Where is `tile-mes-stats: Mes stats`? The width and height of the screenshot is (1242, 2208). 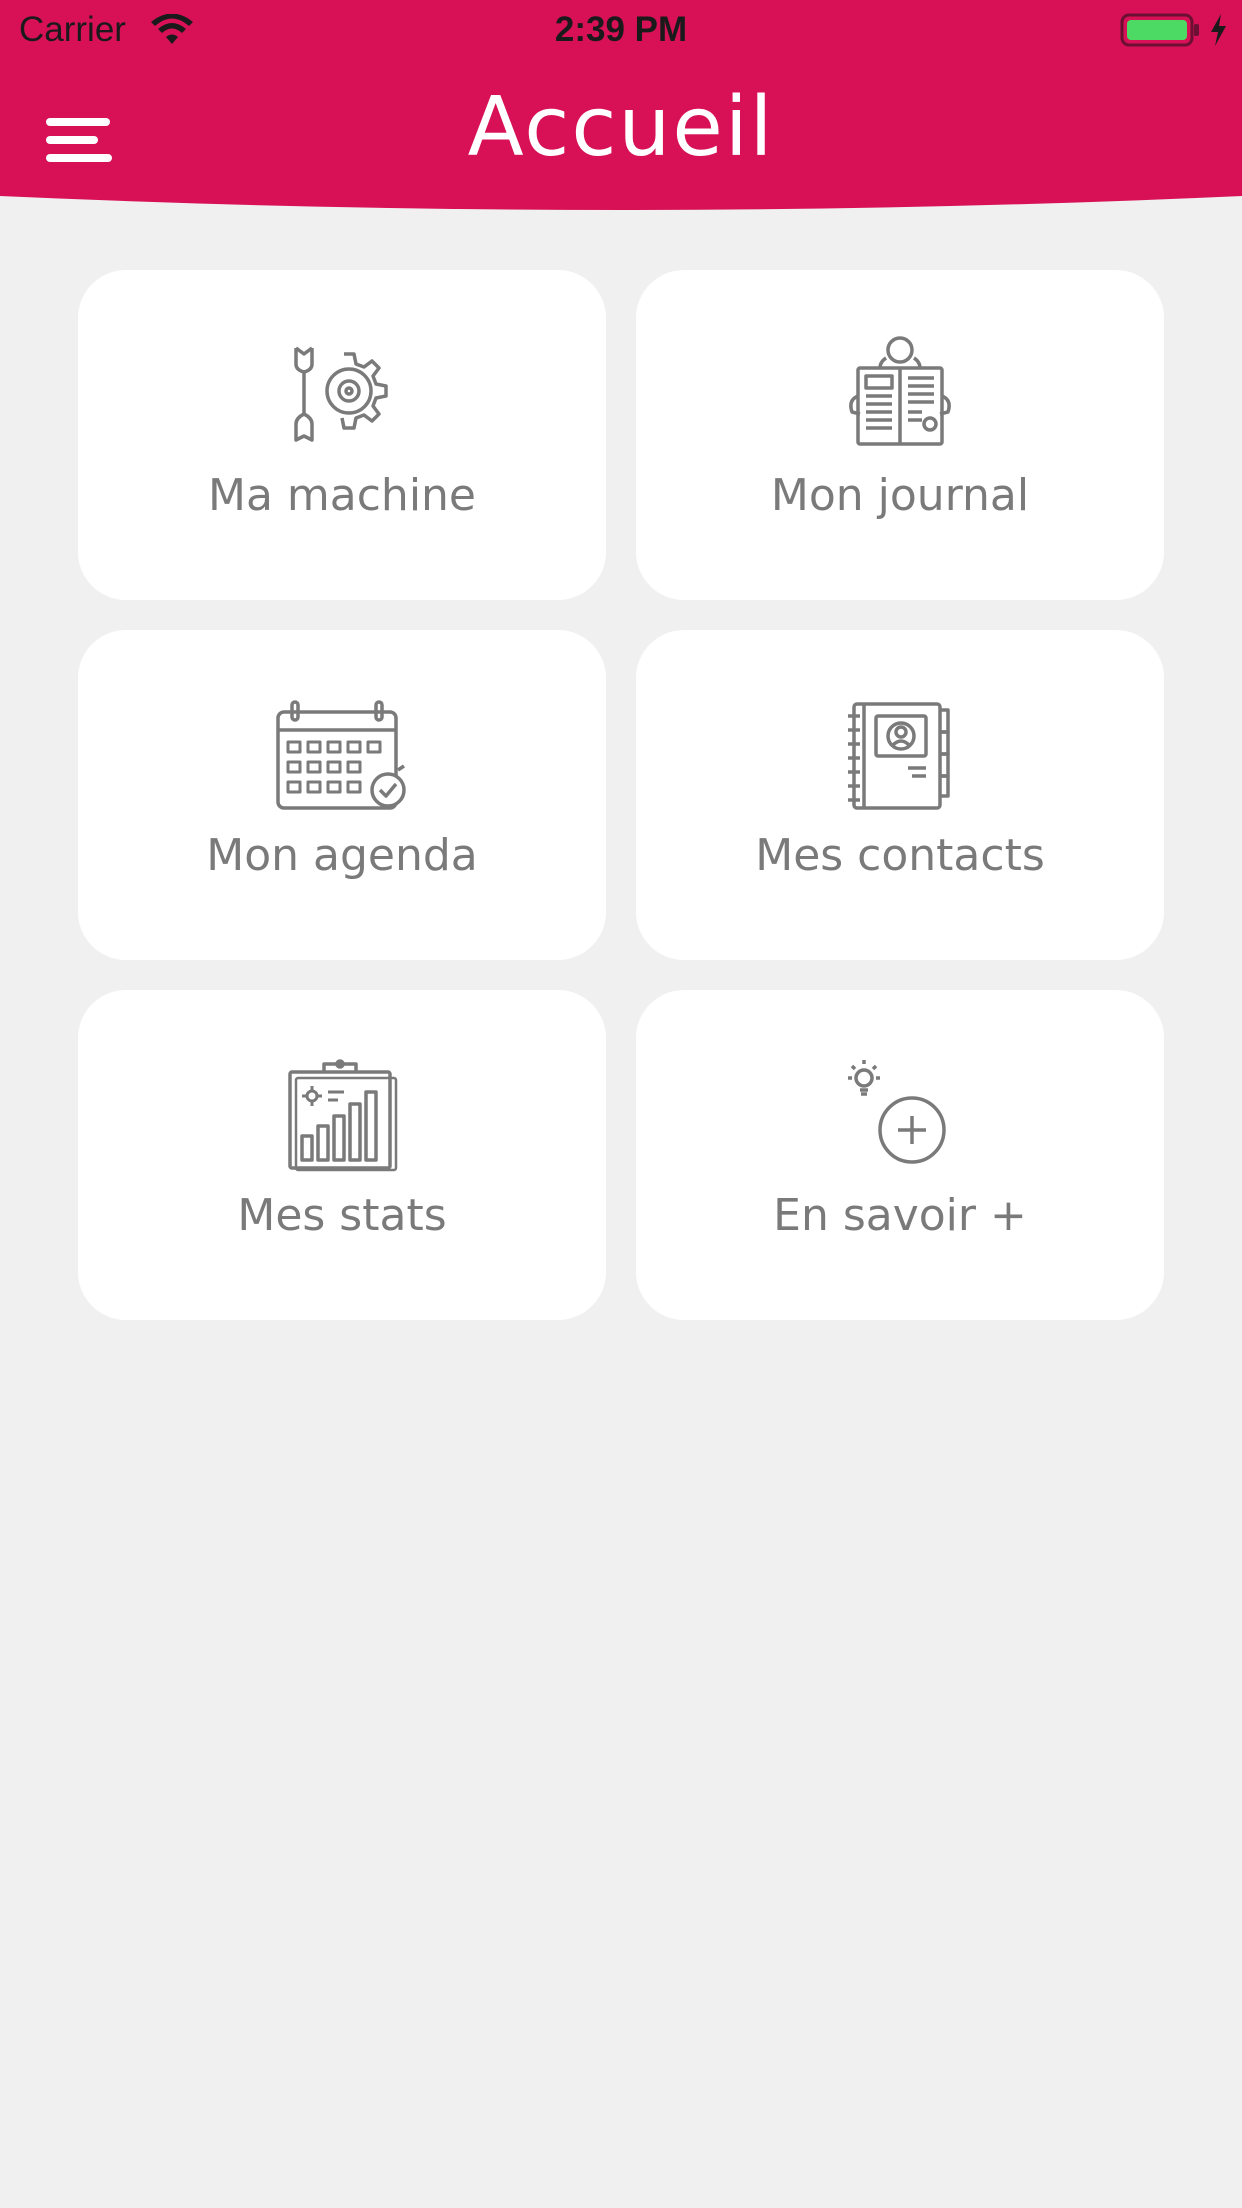 tile-mes-stats: Mes stats is located at coordinates (342, 1155).